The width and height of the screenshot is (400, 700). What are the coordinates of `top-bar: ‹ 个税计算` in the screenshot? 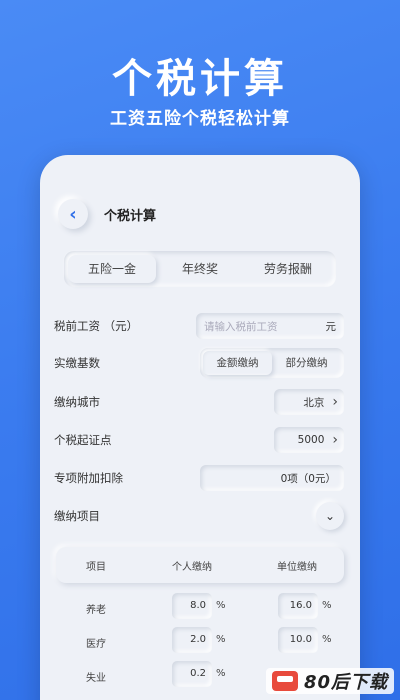 It's located at (107, 214).